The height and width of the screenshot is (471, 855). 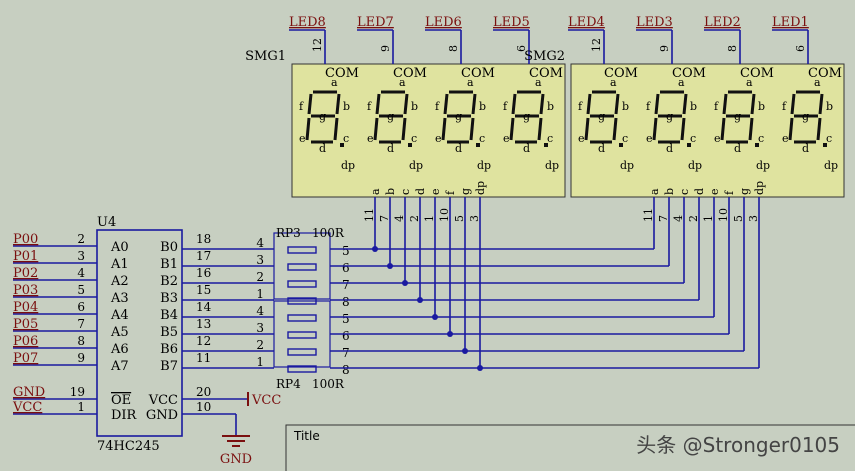 I want to click on led-net-label: LED8, so click(x=307, y=22).